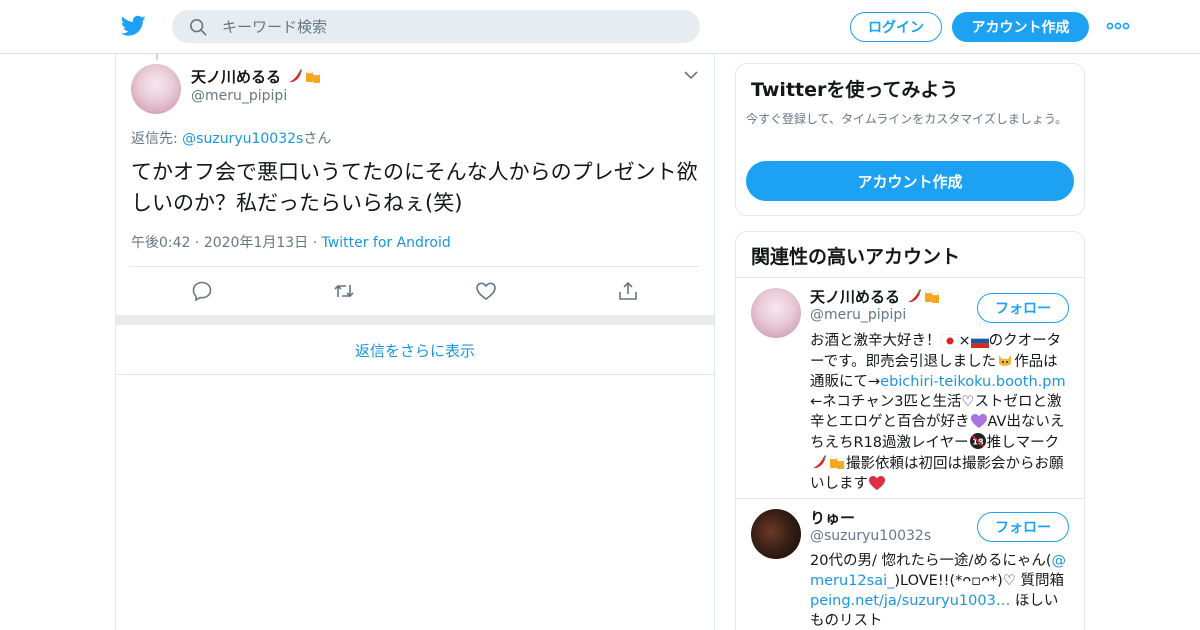 The height and width of the screenshot is (630, 1200). What do you see at coordinates (157, 57) in the screenshot?
I see `thread-connector-line` at bounding box center [157, 57].